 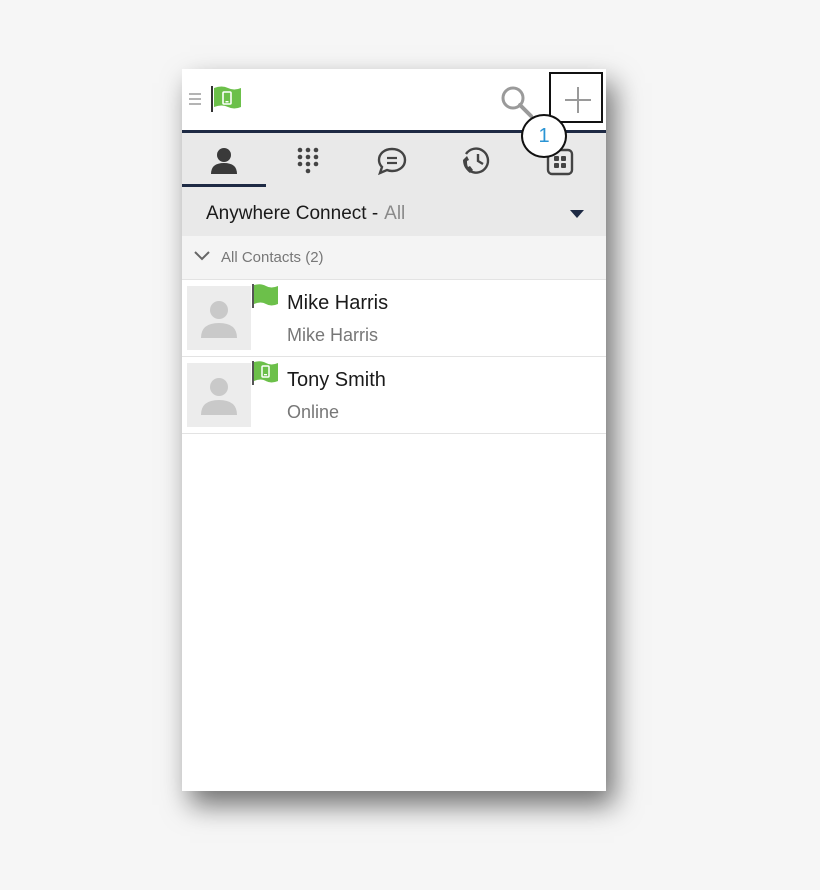 I want to click on contact-filter-dropdown: Anywhere Connect - All, so click(x=394, y=212).